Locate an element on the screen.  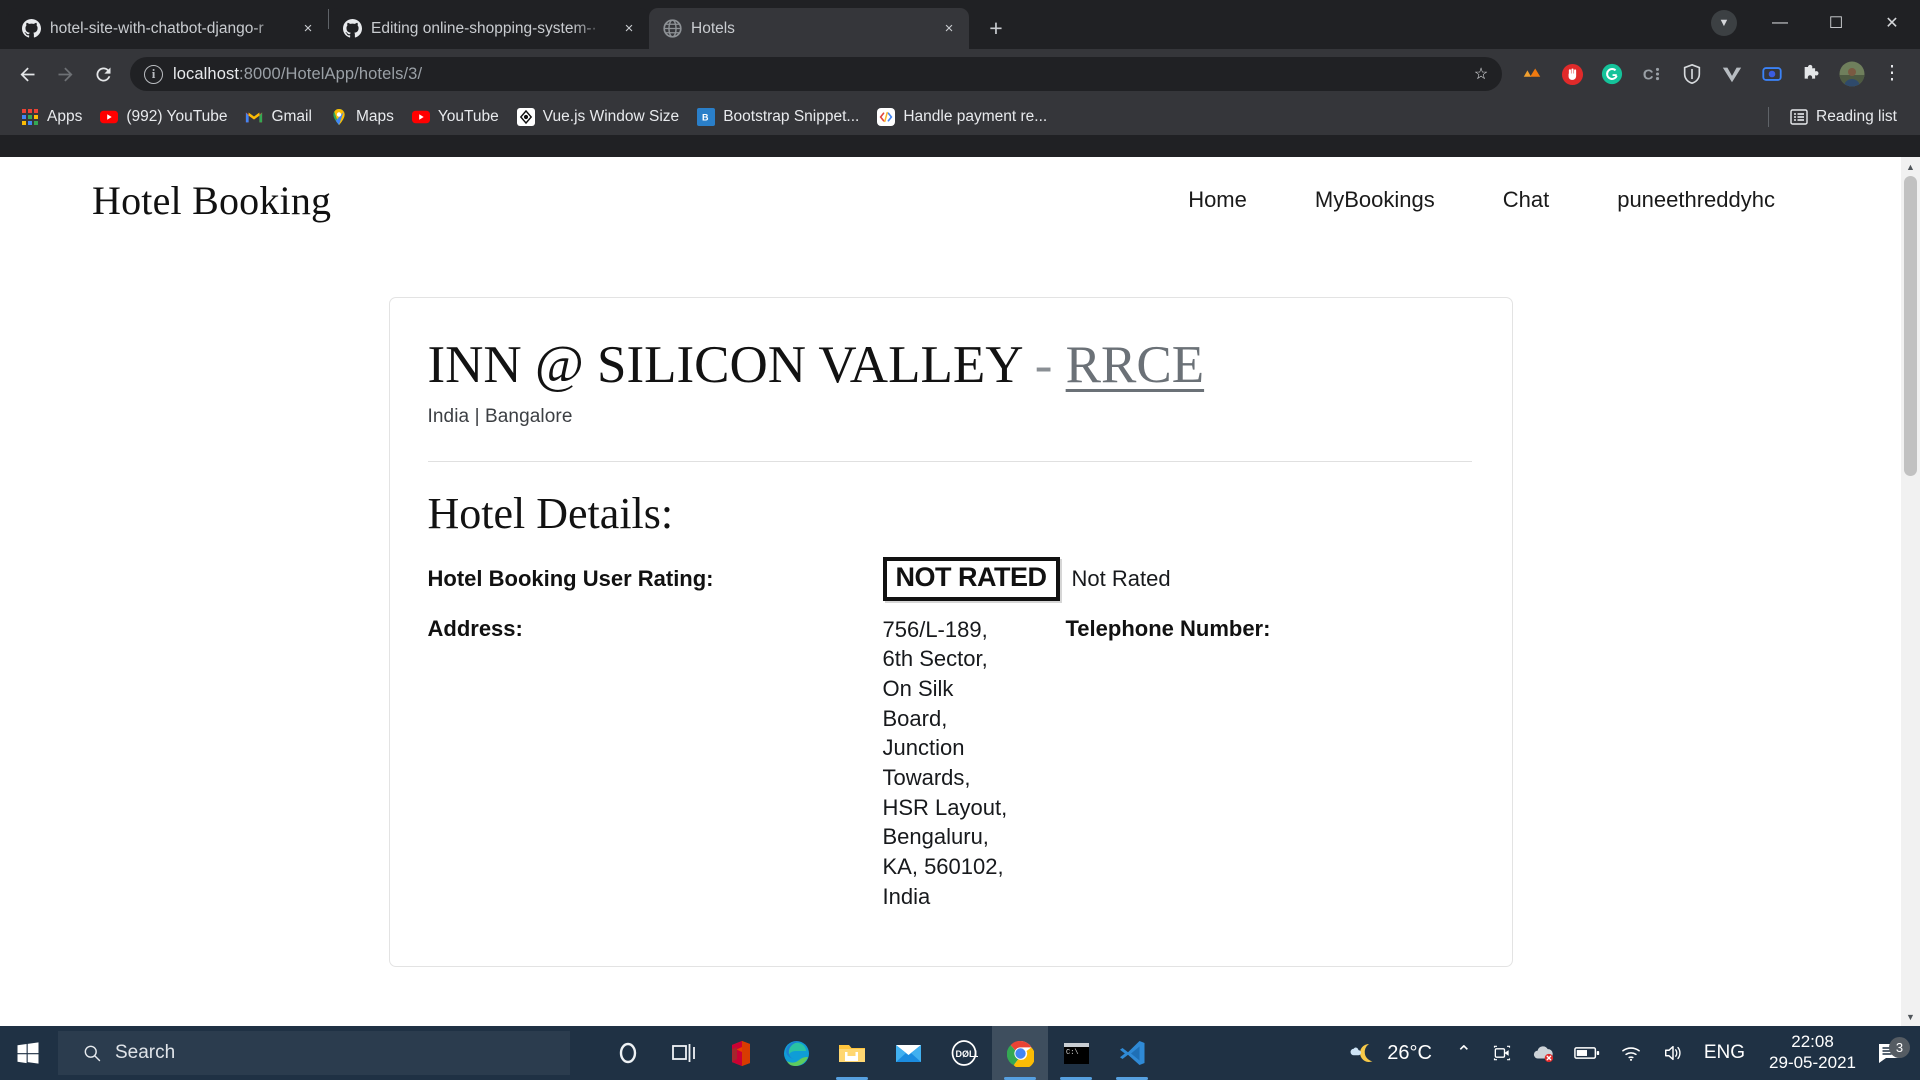
taskbar-search-box: Search is located at coordinates (314, 1053).